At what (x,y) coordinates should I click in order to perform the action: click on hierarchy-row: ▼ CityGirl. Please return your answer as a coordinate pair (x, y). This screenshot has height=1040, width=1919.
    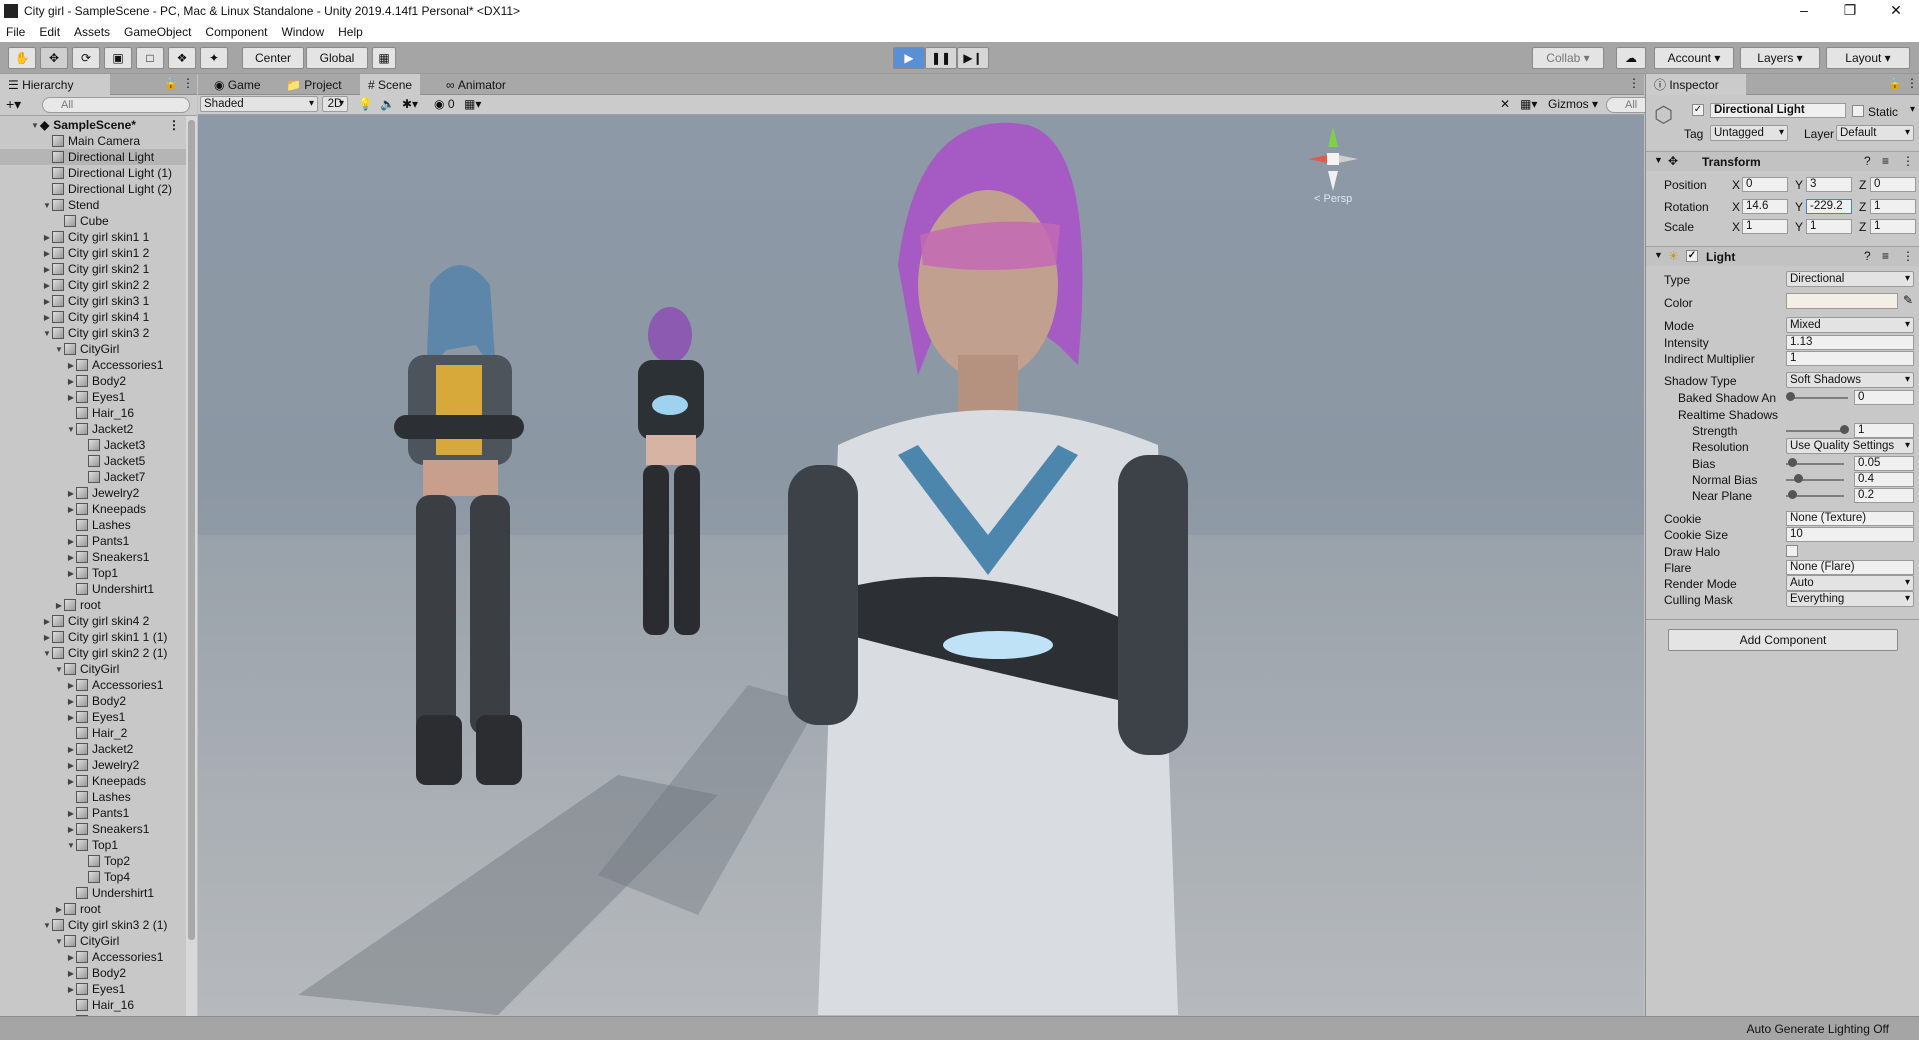
    Looking at the image, I should click on (93, 669).